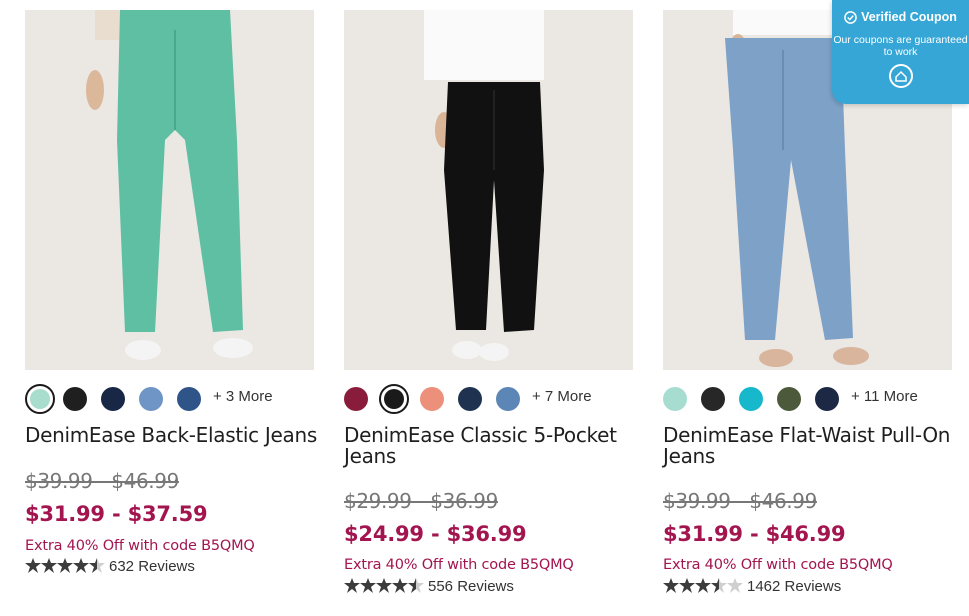 This screenshot has height=616, width=969. I want to click on more-colors-link: + 11 More, so click(884, 396).